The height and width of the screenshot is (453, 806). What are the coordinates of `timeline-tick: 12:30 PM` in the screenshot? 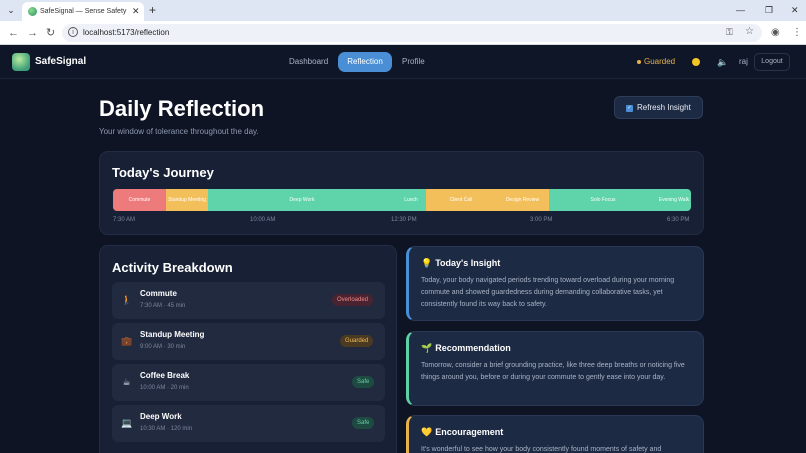 It's located at (404, 220).